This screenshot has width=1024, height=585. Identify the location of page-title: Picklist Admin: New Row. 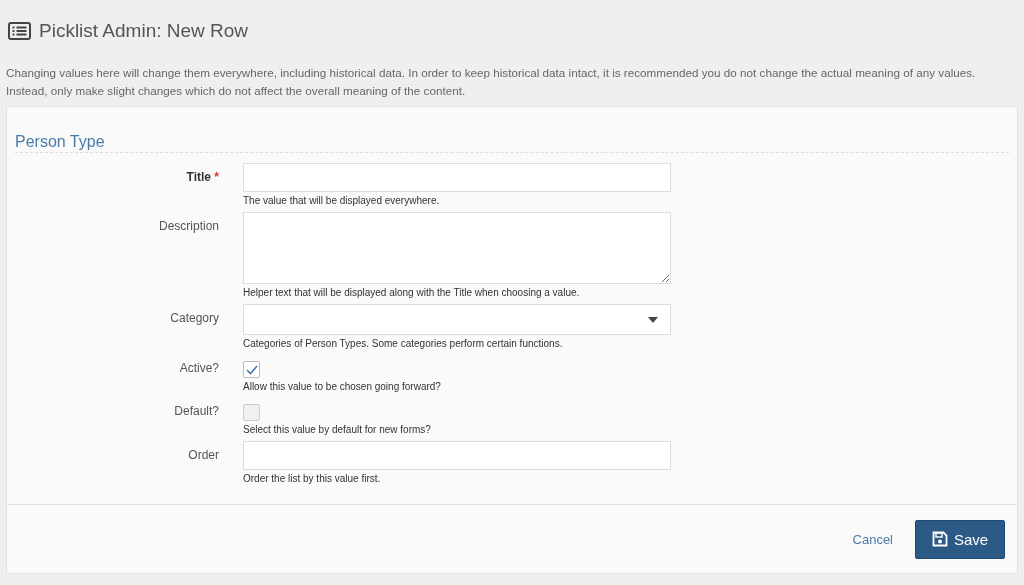
(144, 31).